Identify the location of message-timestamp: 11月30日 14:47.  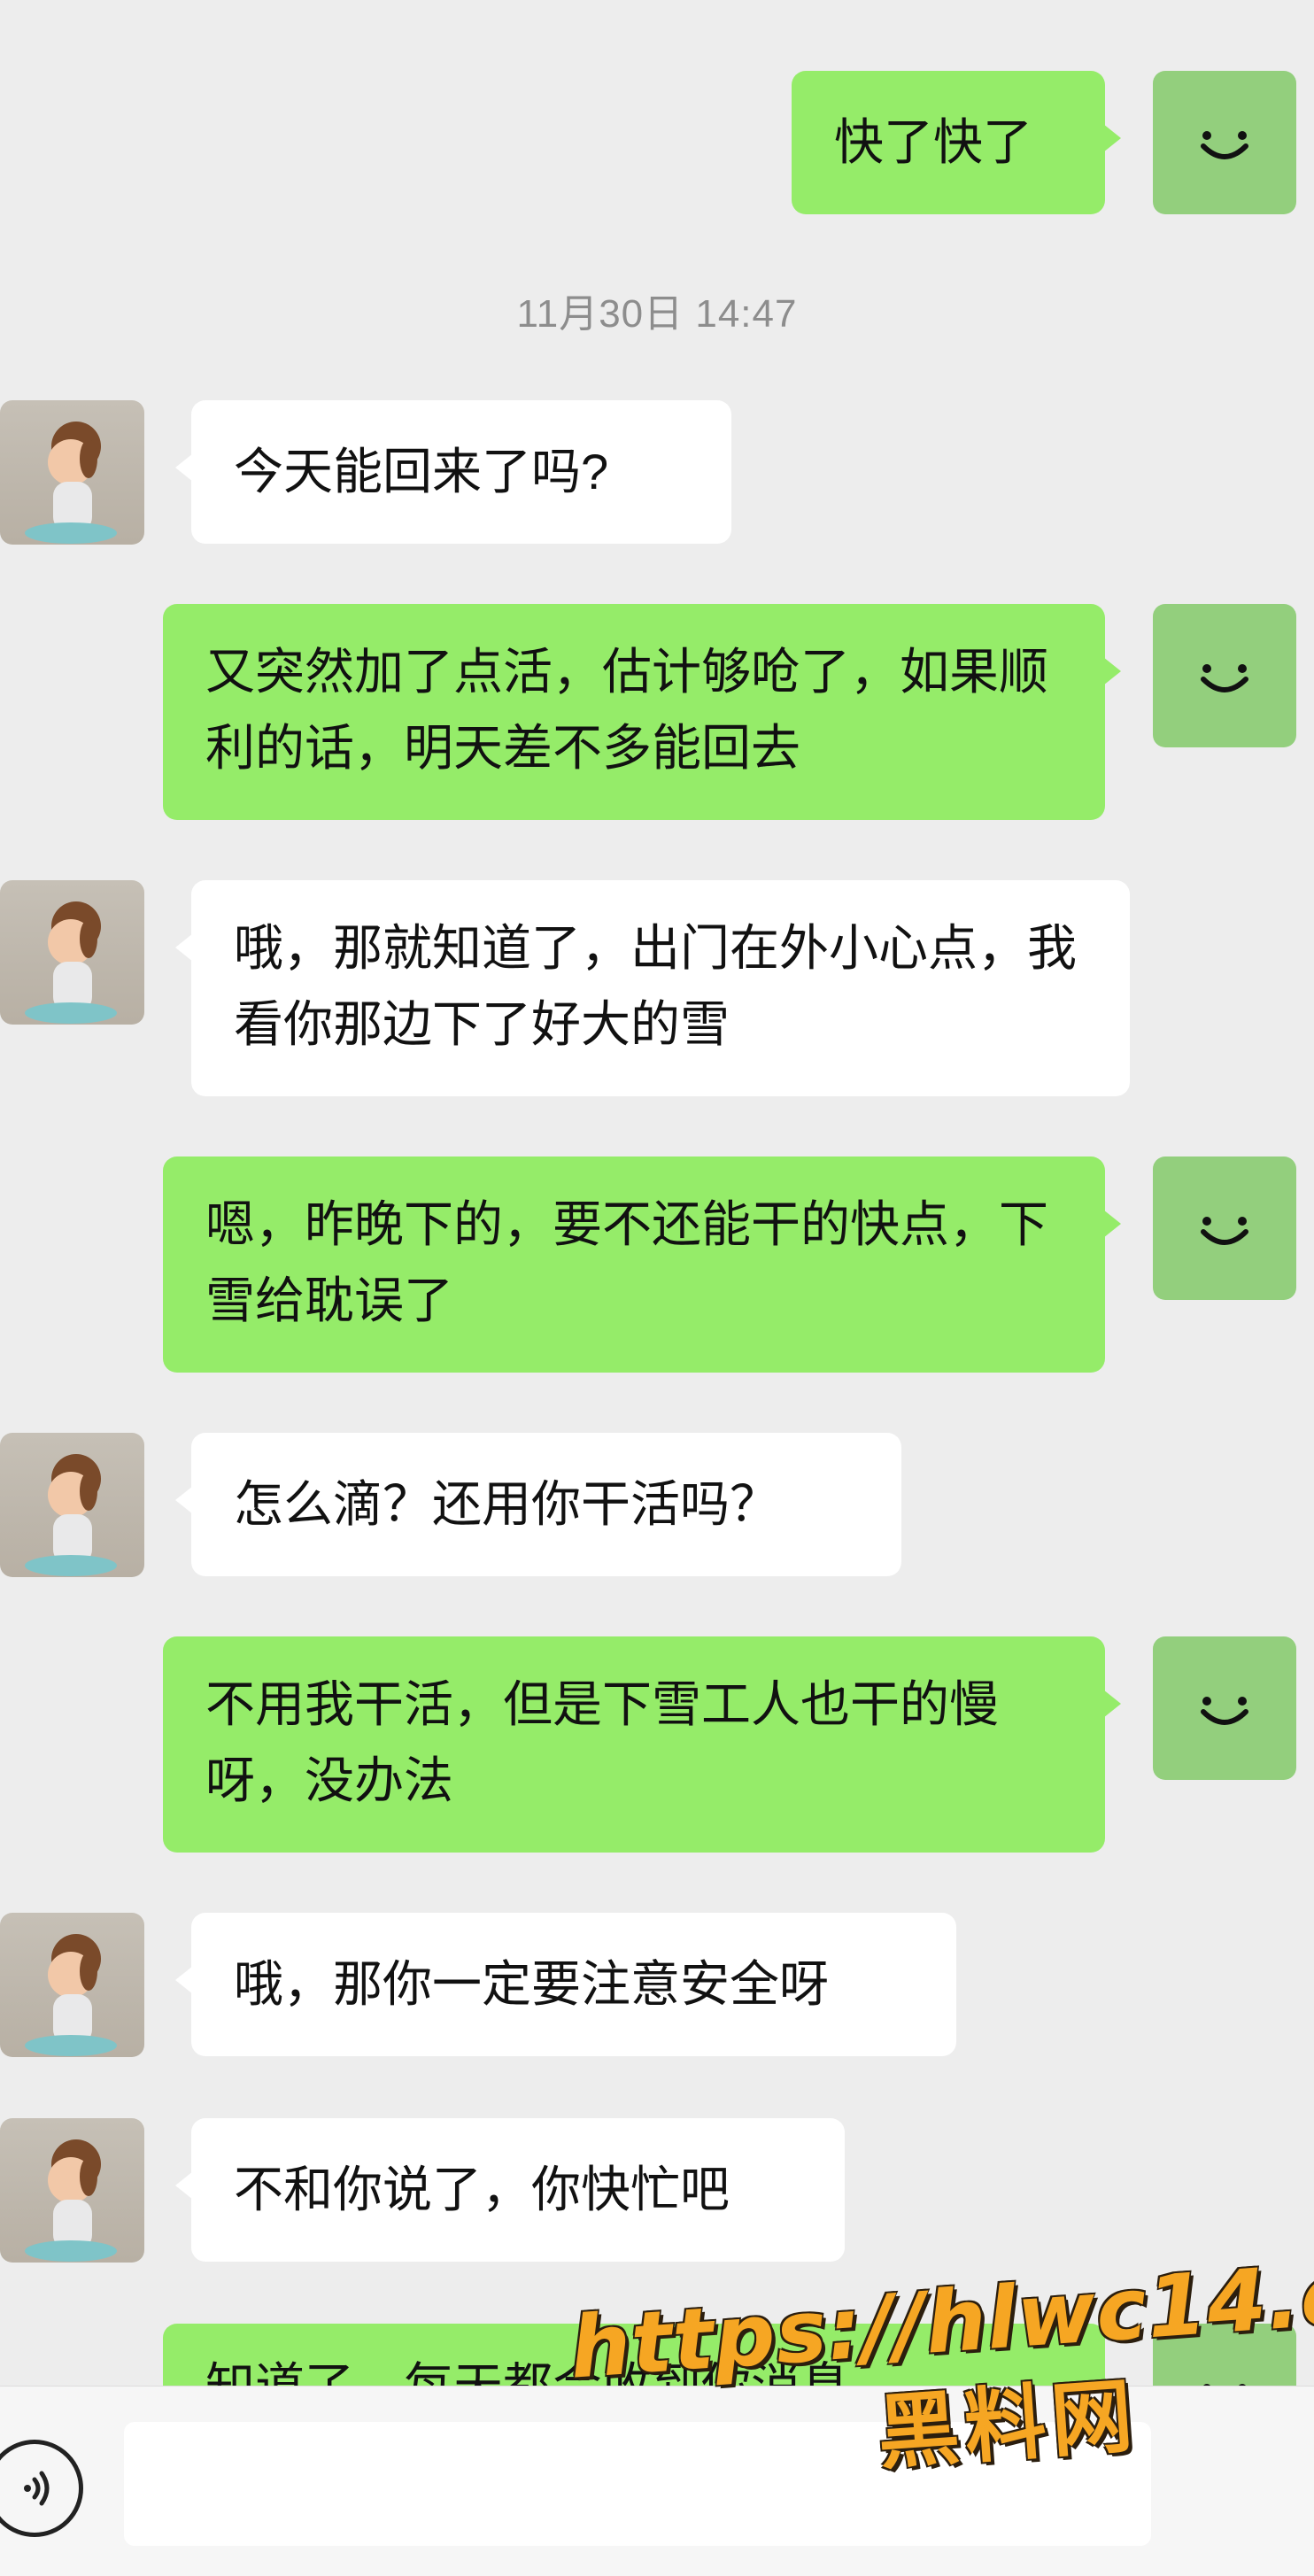
(657, 314).